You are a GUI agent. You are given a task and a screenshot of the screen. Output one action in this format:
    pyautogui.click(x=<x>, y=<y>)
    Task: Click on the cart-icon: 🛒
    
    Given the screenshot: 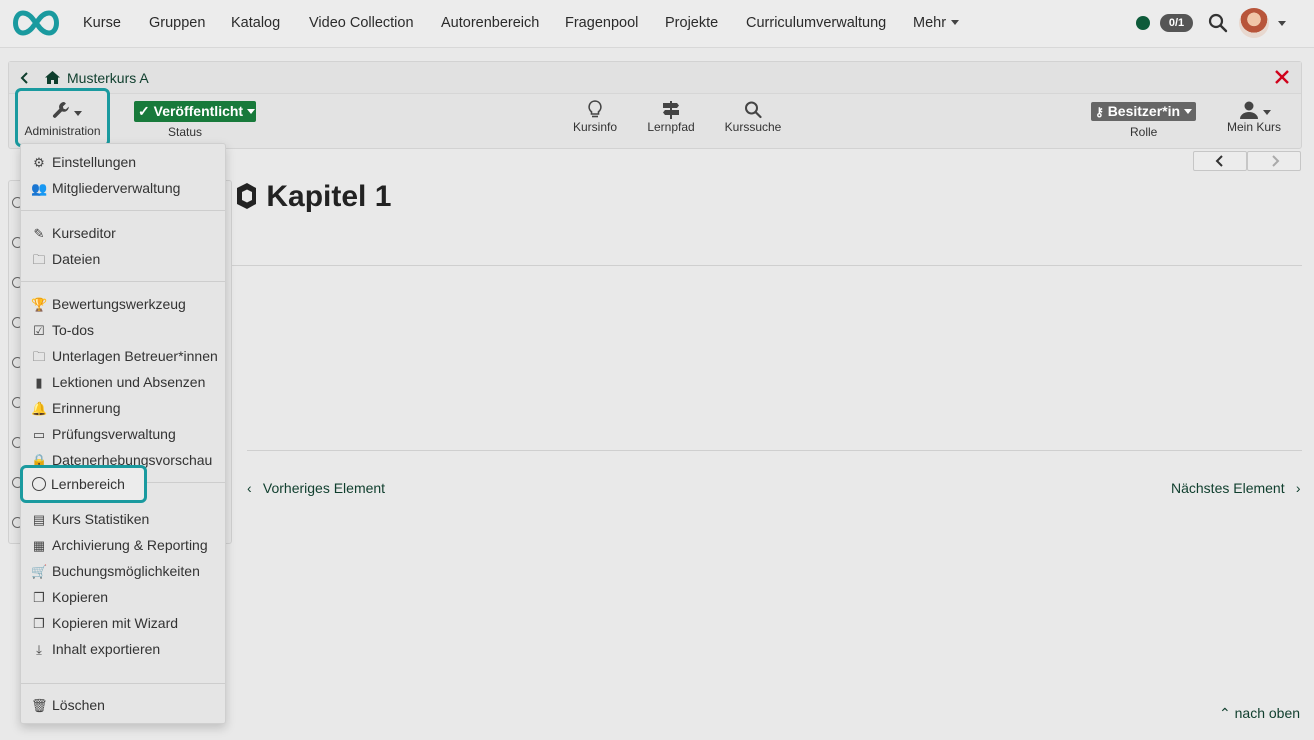 What is the action you would take?
    pyautogui.click(x=39, y=571)
    